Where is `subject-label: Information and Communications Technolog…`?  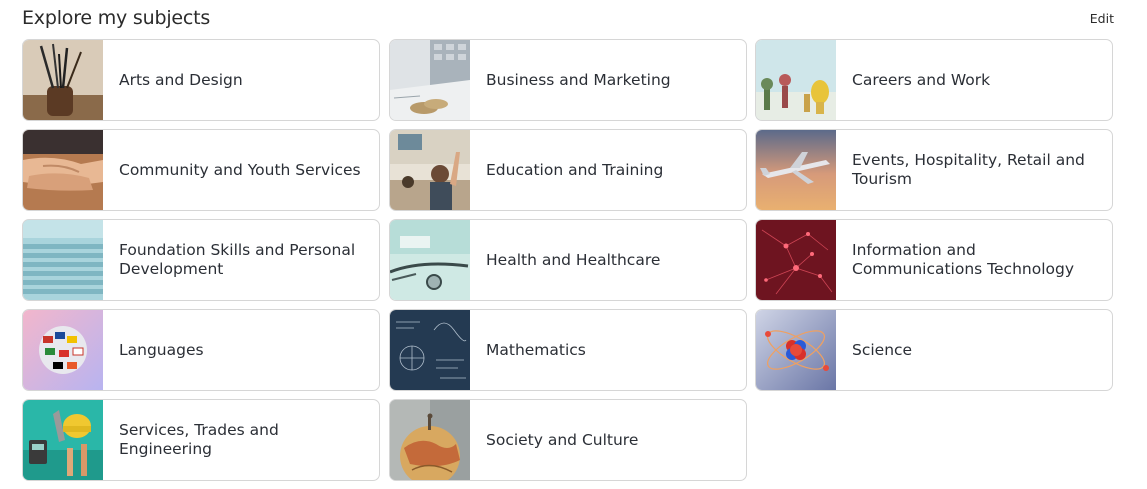 subject-label: Information and Communications Technolog… is located at coordinates (963, 259).